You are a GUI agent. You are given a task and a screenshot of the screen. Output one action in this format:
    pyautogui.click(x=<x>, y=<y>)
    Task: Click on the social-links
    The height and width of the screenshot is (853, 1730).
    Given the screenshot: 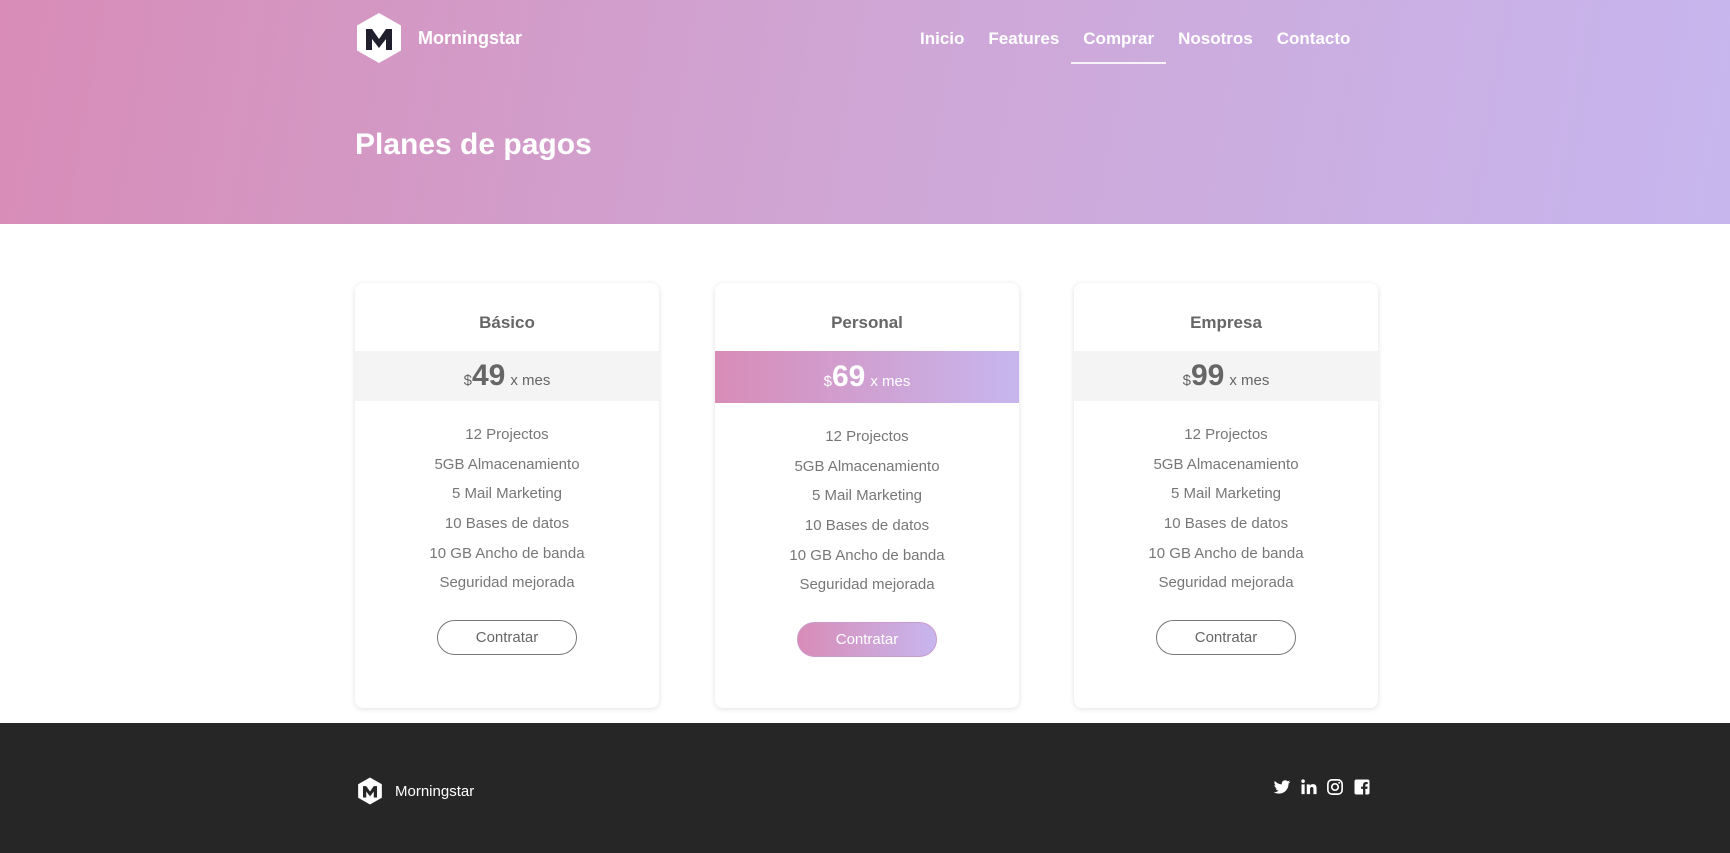 What is the action you would take?
    pyautogui.click(x=1326, y=787)
    